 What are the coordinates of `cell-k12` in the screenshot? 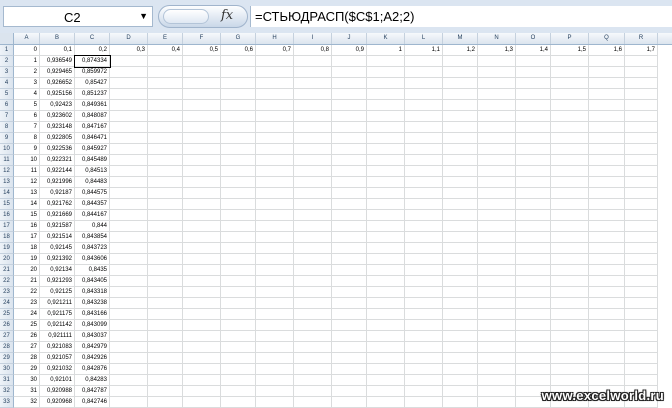 It's located at (386, 171).